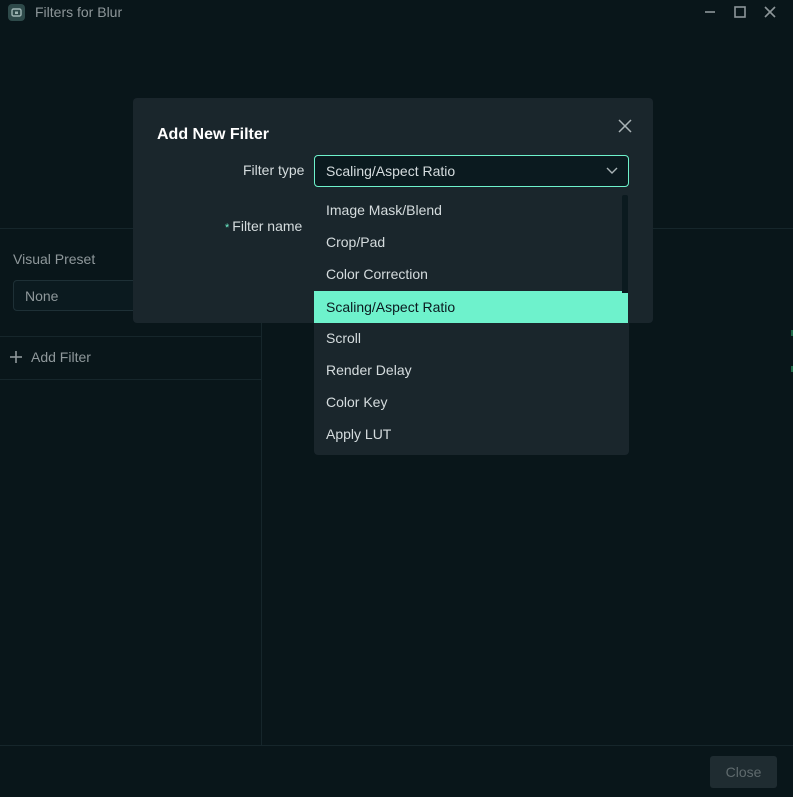 Image resolution: width=793 pixels, height=797 pixels. Describe the element at coordinates (743, 772) in the screenshot. I see `close-button: Close` at that location.